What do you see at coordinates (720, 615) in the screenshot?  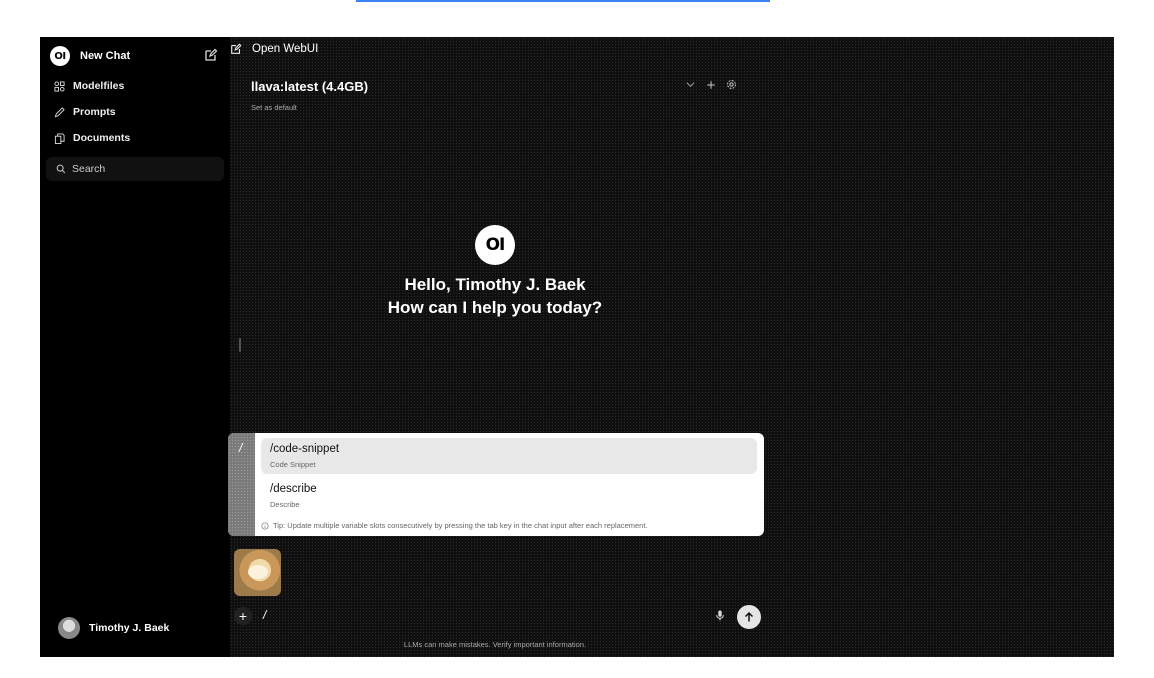 I see `microphone-icon` at bounding box center [720, 615].